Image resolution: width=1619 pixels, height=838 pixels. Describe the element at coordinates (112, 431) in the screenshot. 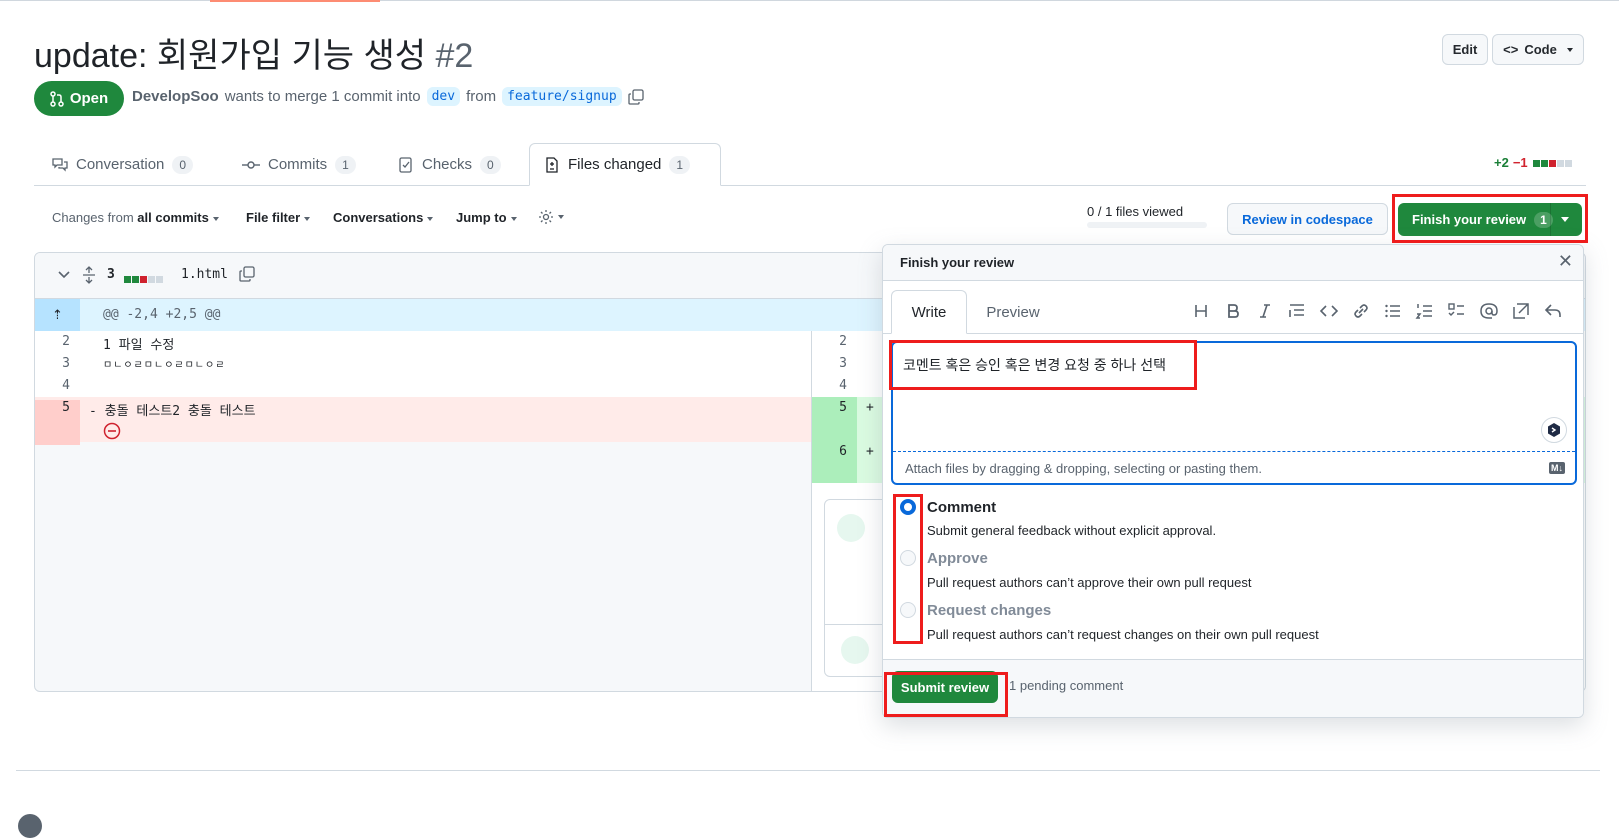

I see `no-entry-icon` at that location.